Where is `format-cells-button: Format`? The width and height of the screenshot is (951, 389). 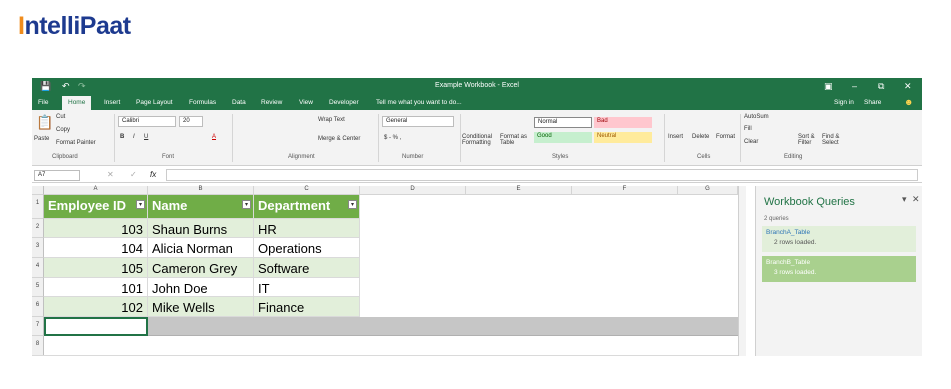
format-cells-button: Format is located at coordinates (725, 137).